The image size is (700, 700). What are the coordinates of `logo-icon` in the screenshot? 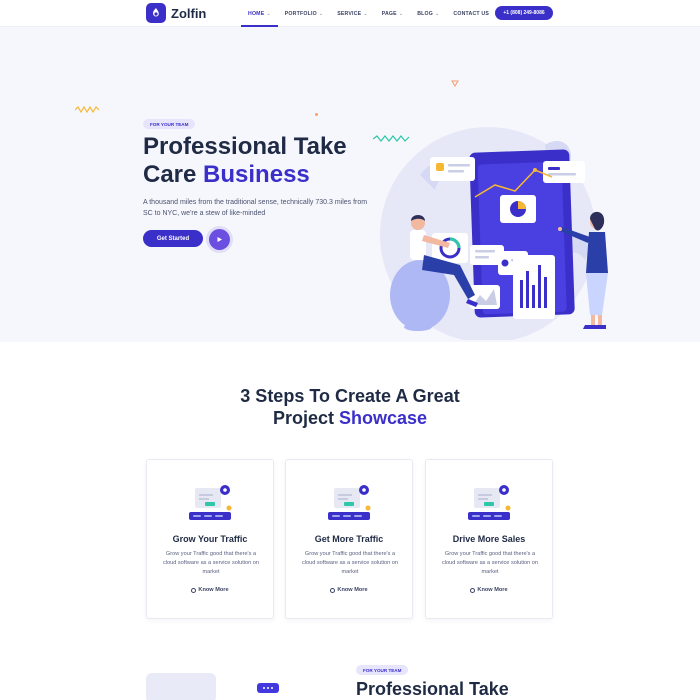 It's located at (156, 13).